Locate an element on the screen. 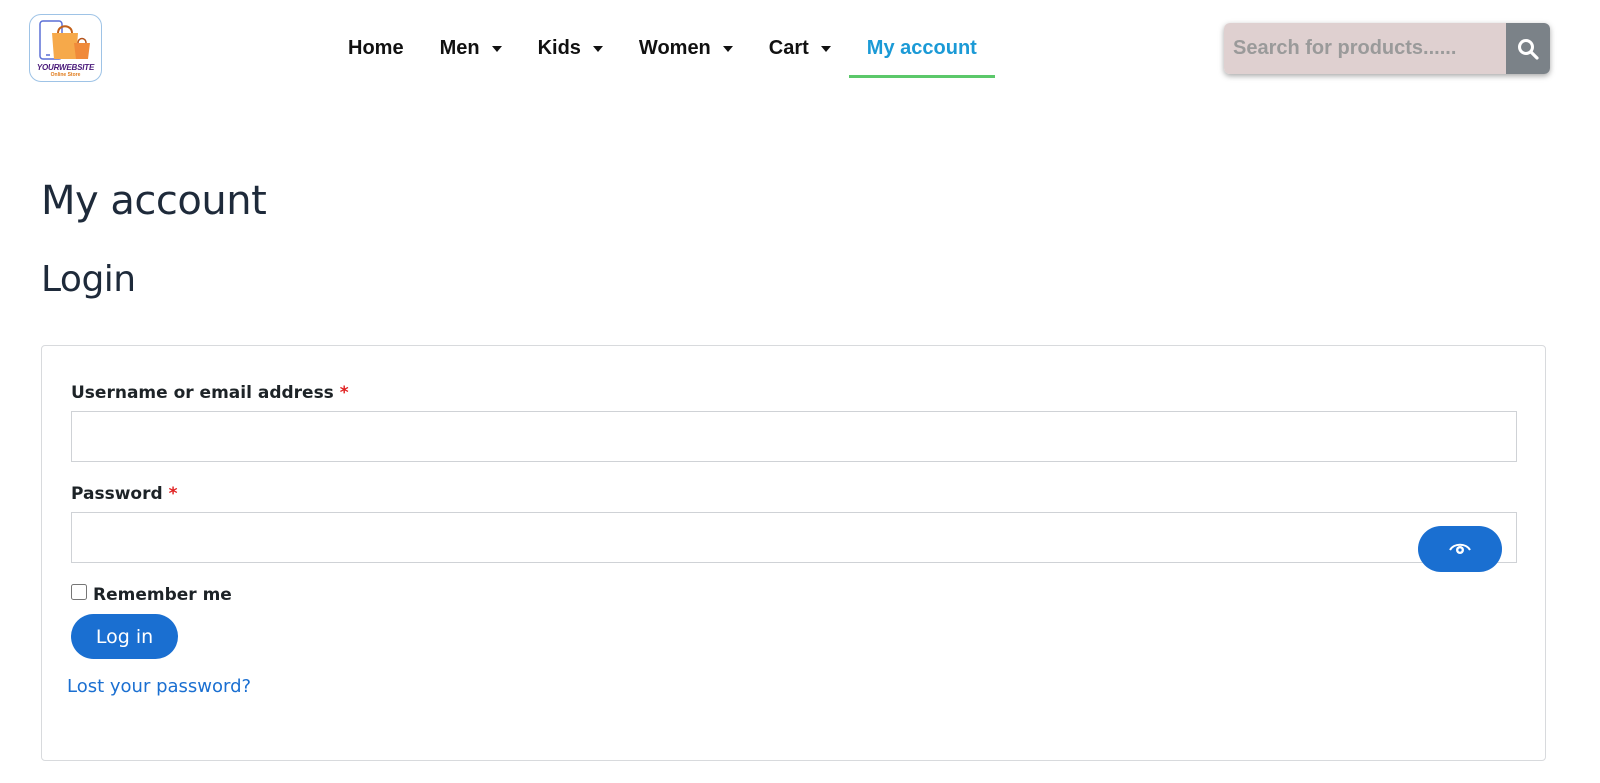  nav-item-label: Kids is located at coordinates (559, 48).